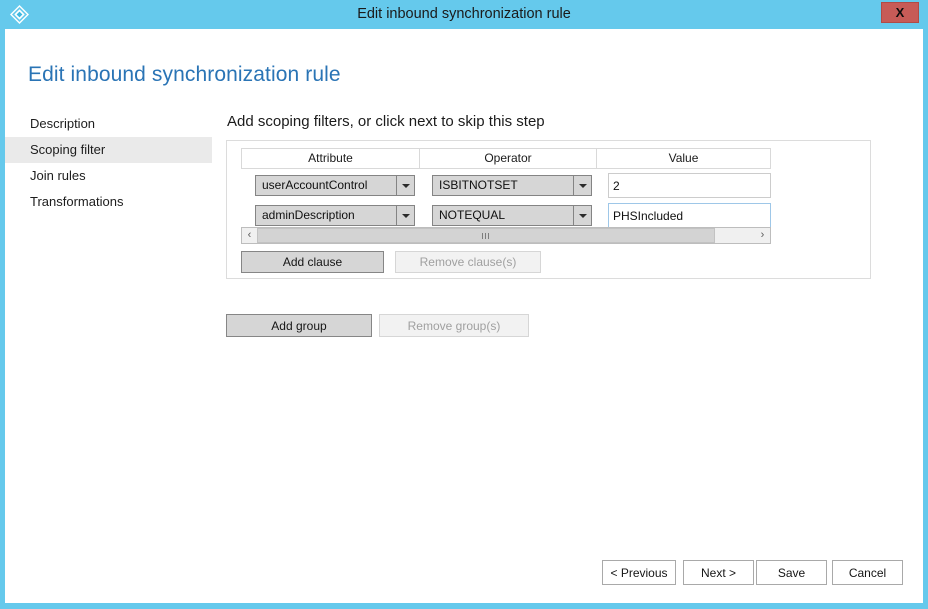  What do you see at coordinates (112, 124) in the screenshot?
I see `sidebar-item-description: Description` at bounding box center [112, 124].